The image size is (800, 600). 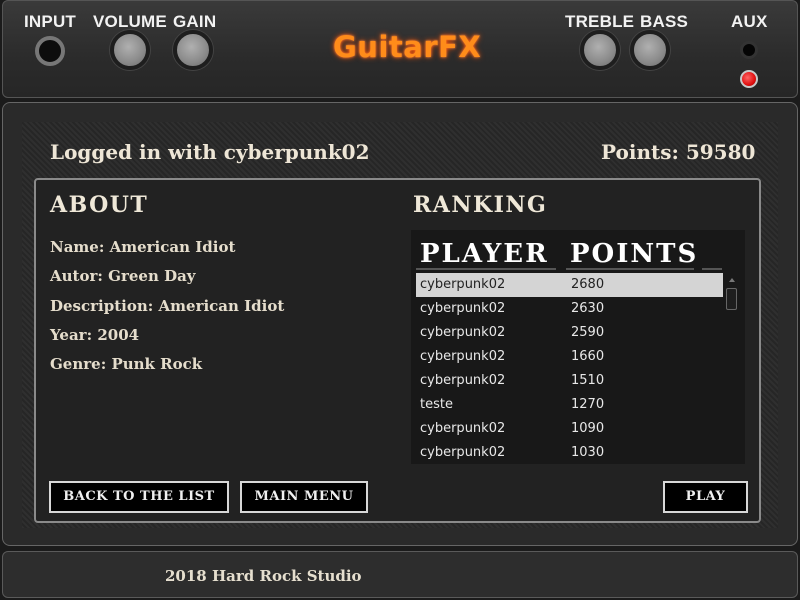 What do you see at coordinates (569, 357) in the screenshot?
I see `table-row: cyberpunk02 1660` at bounding box center [569, 357].